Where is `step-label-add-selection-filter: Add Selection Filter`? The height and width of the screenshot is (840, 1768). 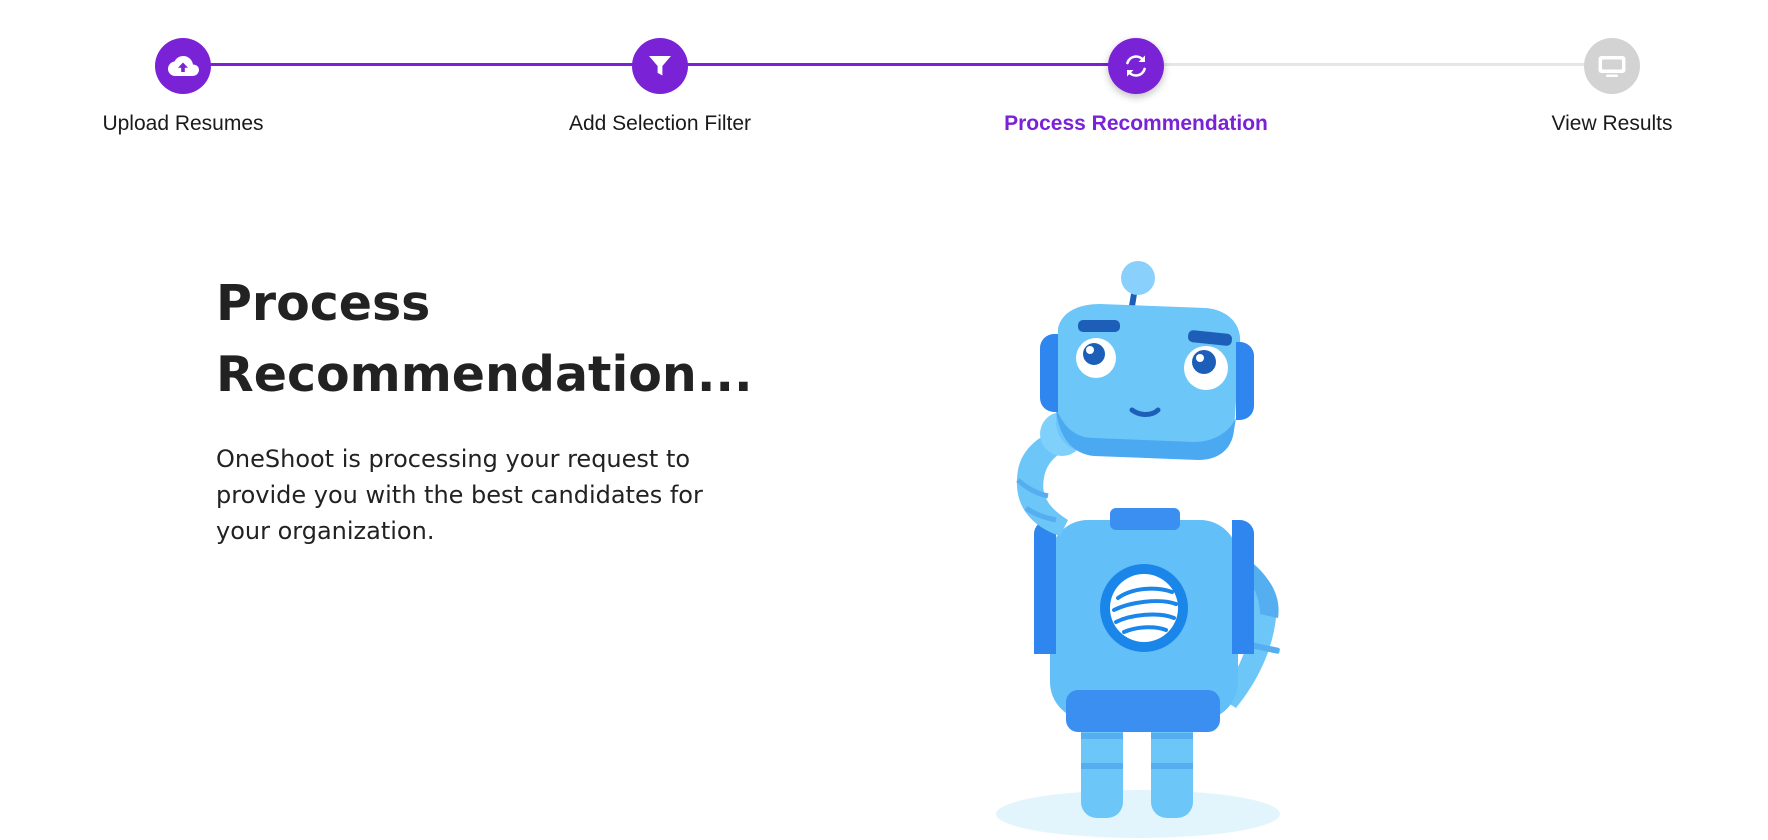 step-label-add-selection-filter: Add Selection Filter is located at coordinates (660, 123).